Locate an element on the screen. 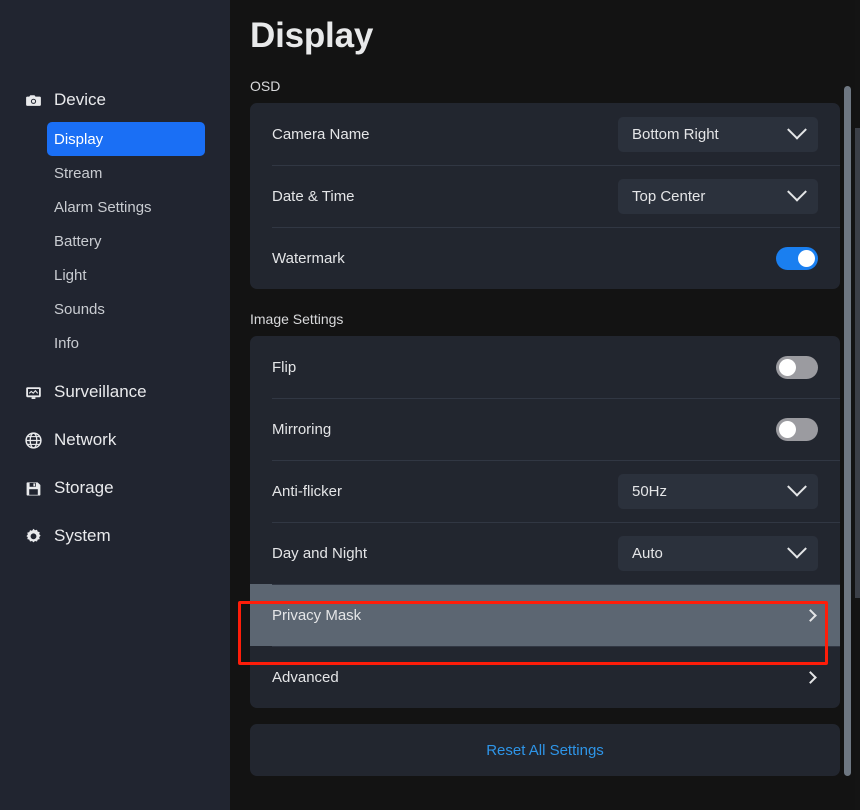 The image size is (860, 810). row-camera-name: Camera Name Bottom Right is located at coordinates (545, 134).